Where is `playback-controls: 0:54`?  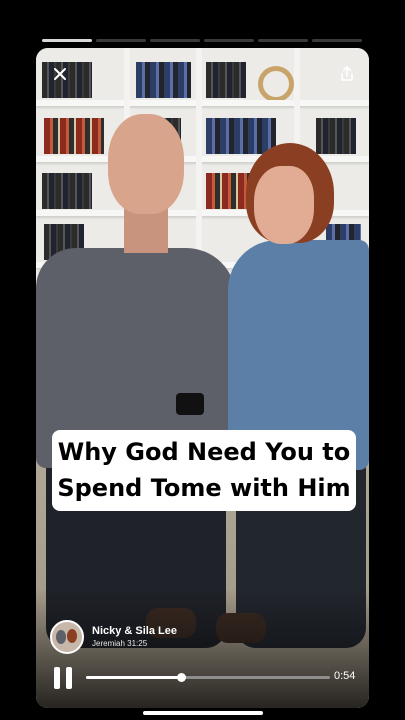 playback-controls: 0:54 is located at coordinates (205, 677).